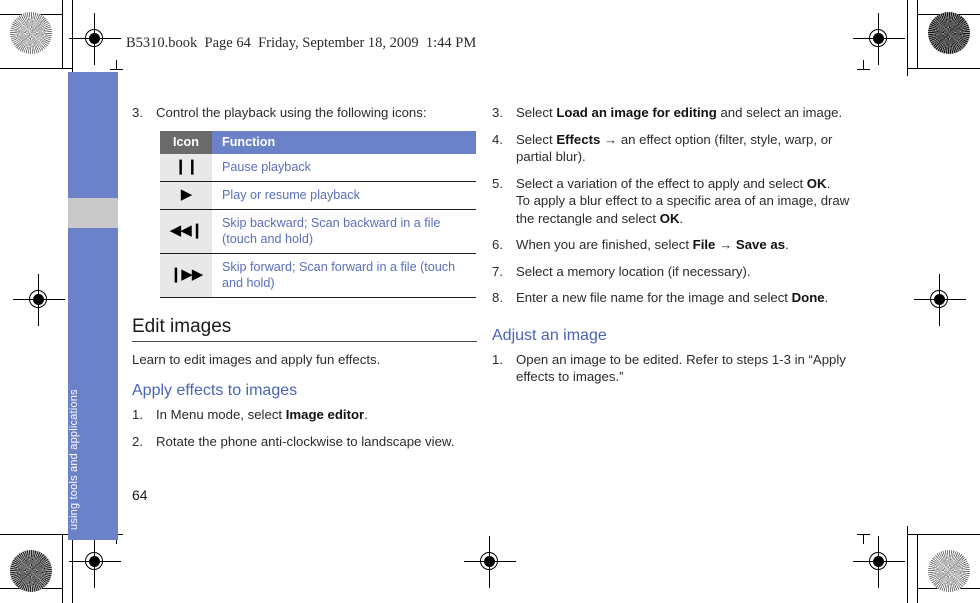 This screenshot has height=603, width=980. I want to click on step-text: In Menu mode, select Image editor., so click(323, 415).